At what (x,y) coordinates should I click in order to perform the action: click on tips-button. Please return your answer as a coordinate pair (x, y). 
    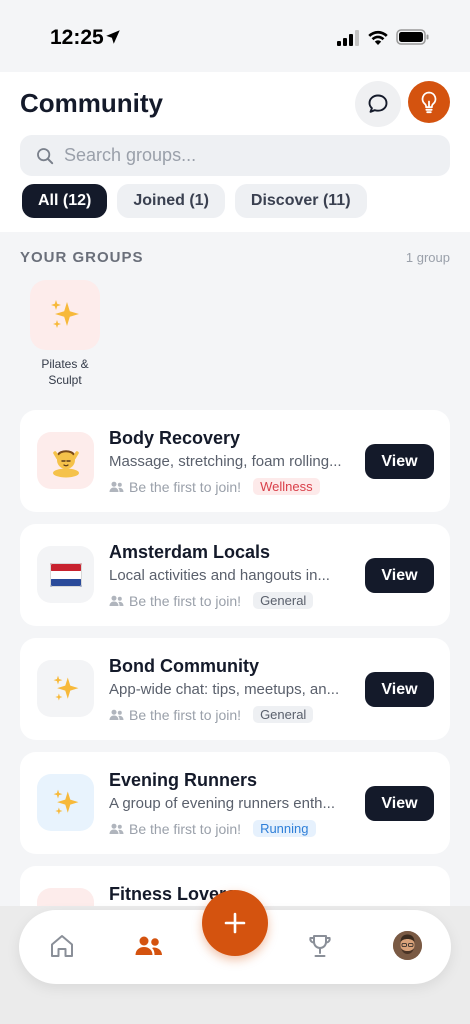
    Looking at the image, I should click on (429, 102).